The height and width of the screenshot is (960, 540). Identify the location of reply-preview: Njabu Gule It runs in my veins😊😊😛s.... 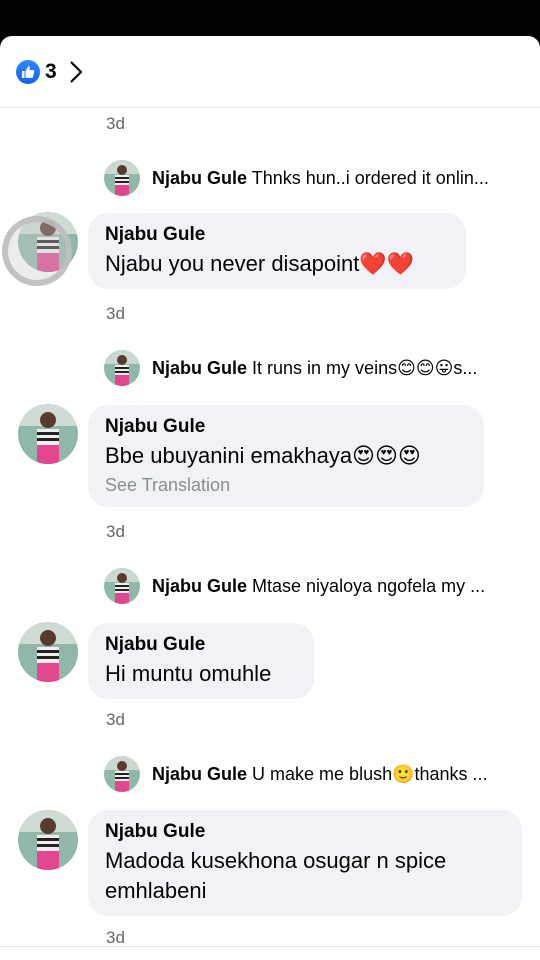
(314, 368).